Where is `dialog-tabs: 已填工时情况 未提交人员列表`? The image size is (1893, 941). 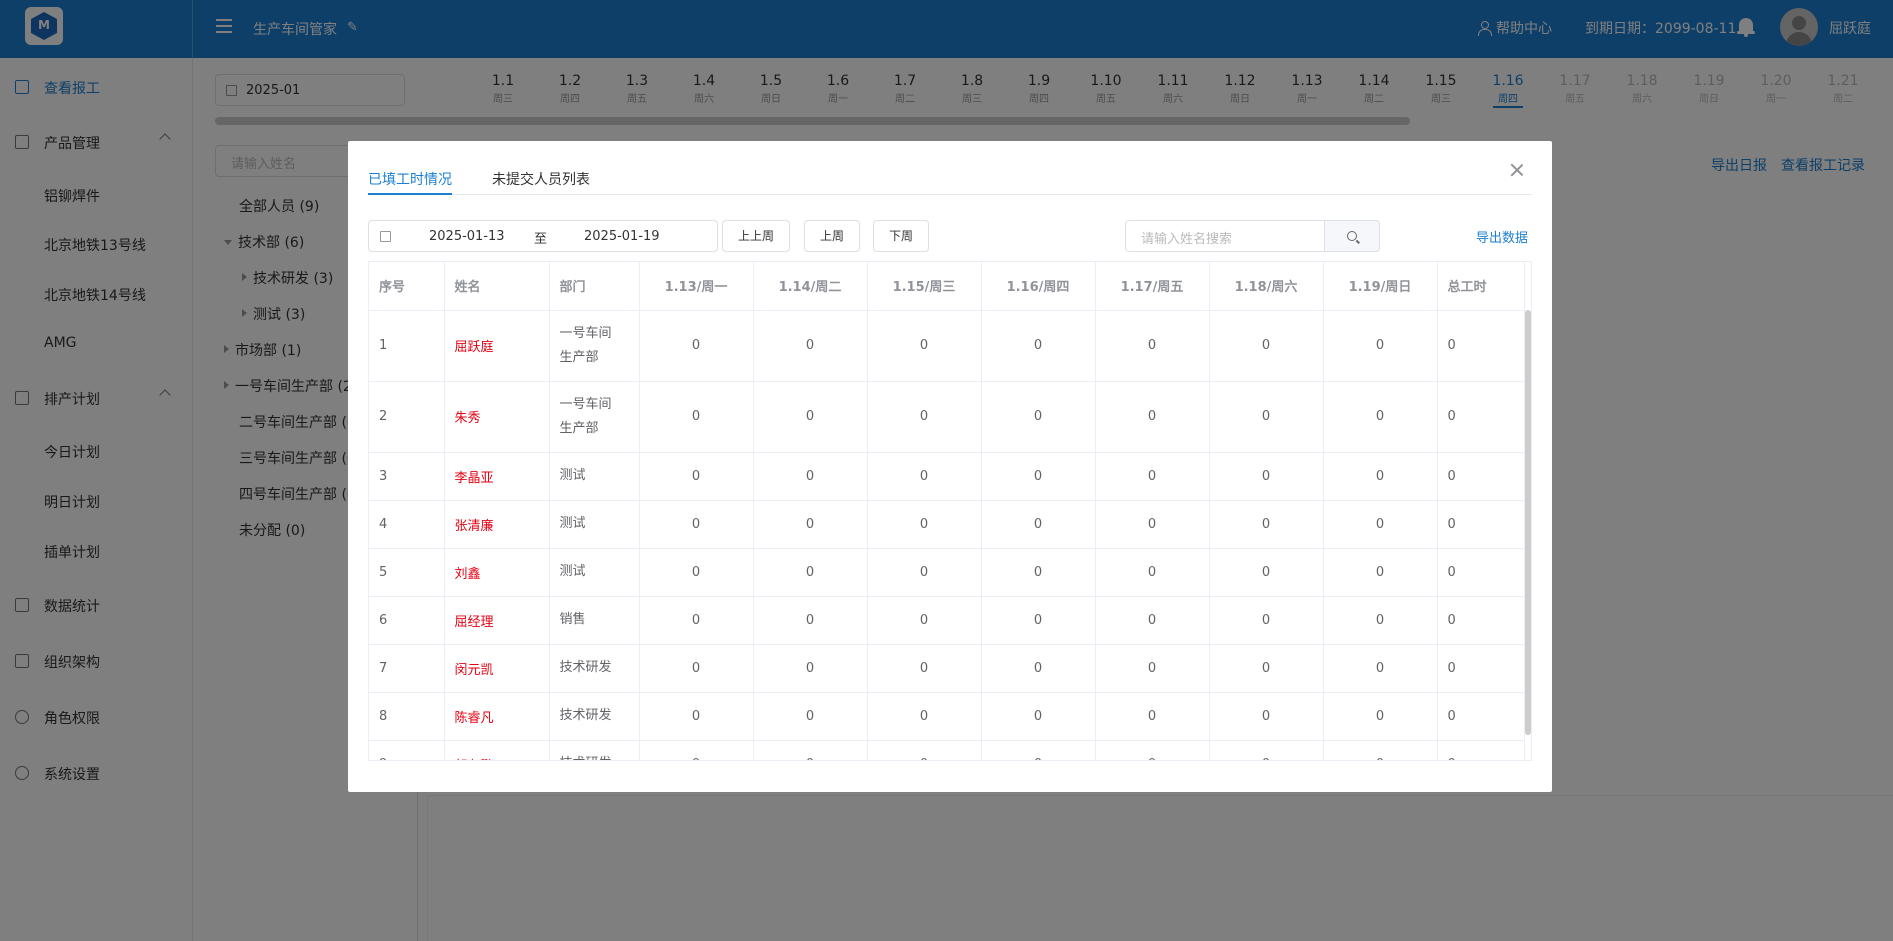 dialog-tabs: 已填工时情况 未提交人员列表 is located at coordinates (950, 180).